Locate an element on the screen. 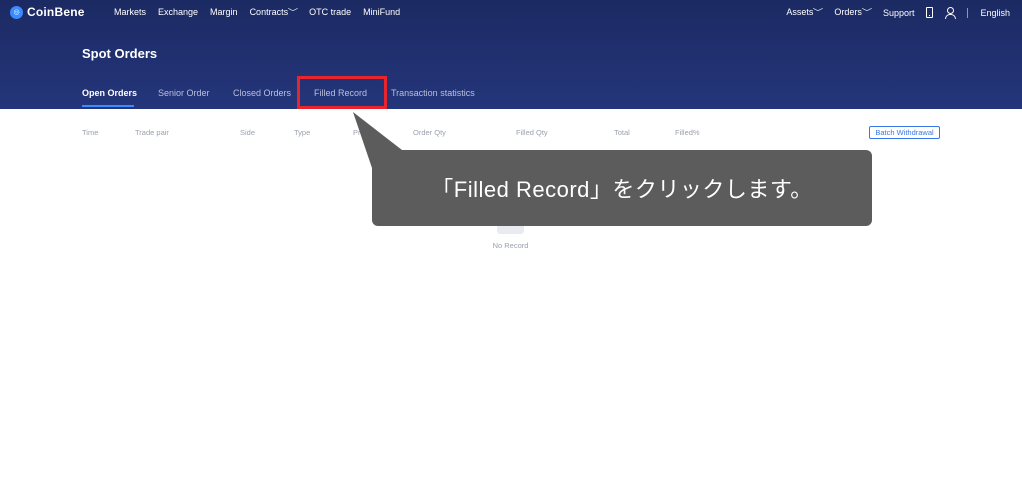  nav-orders: Orders﹀ is located at coordinates (853, 12).